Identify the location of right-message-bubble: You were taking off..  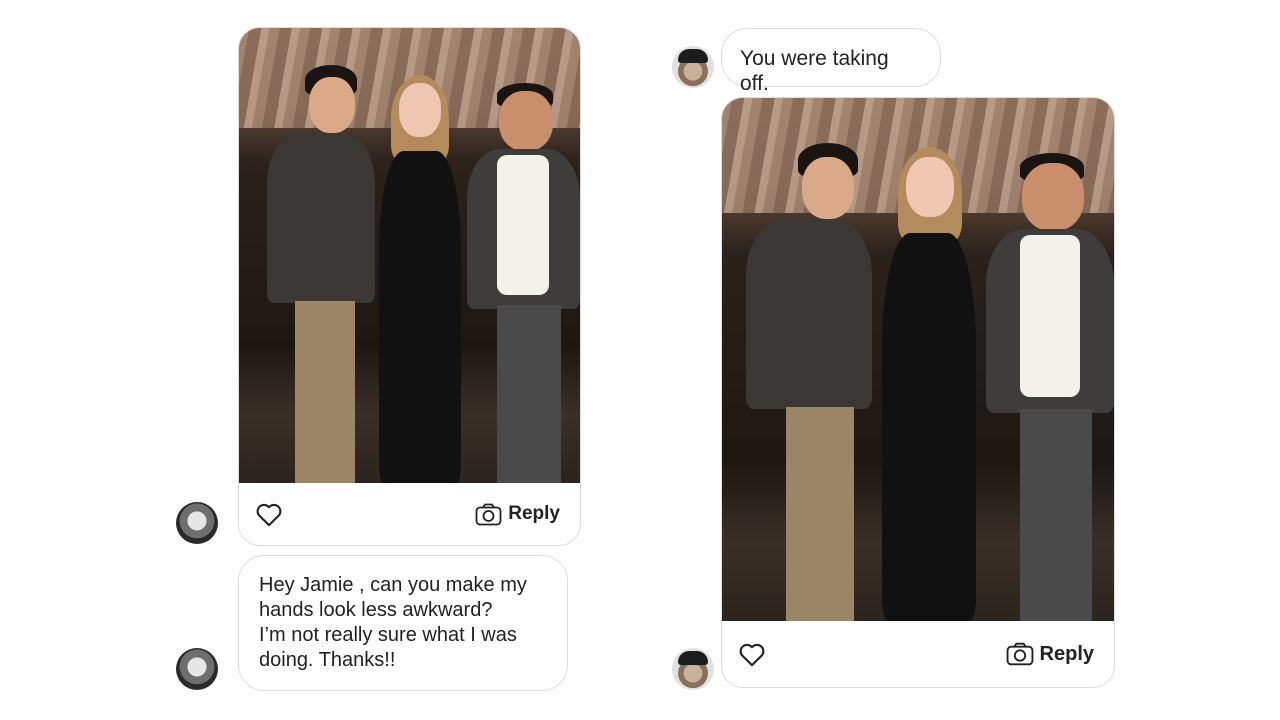
(831, 61).